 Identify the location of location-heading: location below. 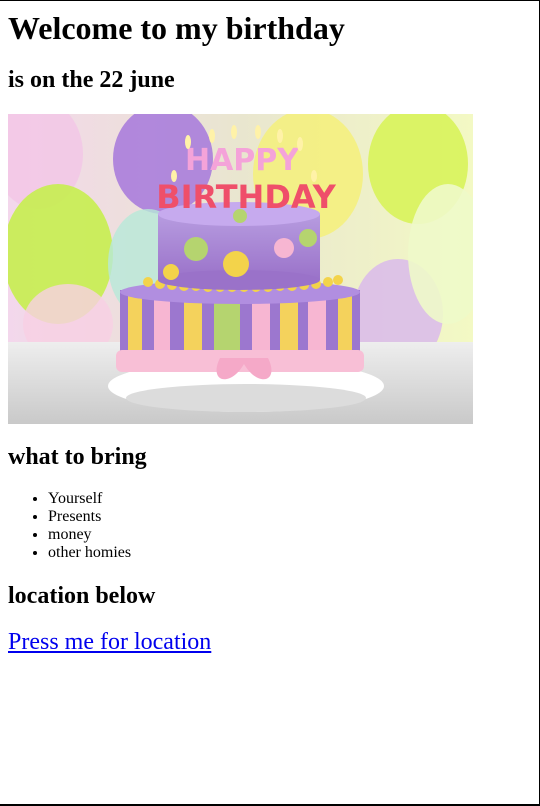
(82, 596).